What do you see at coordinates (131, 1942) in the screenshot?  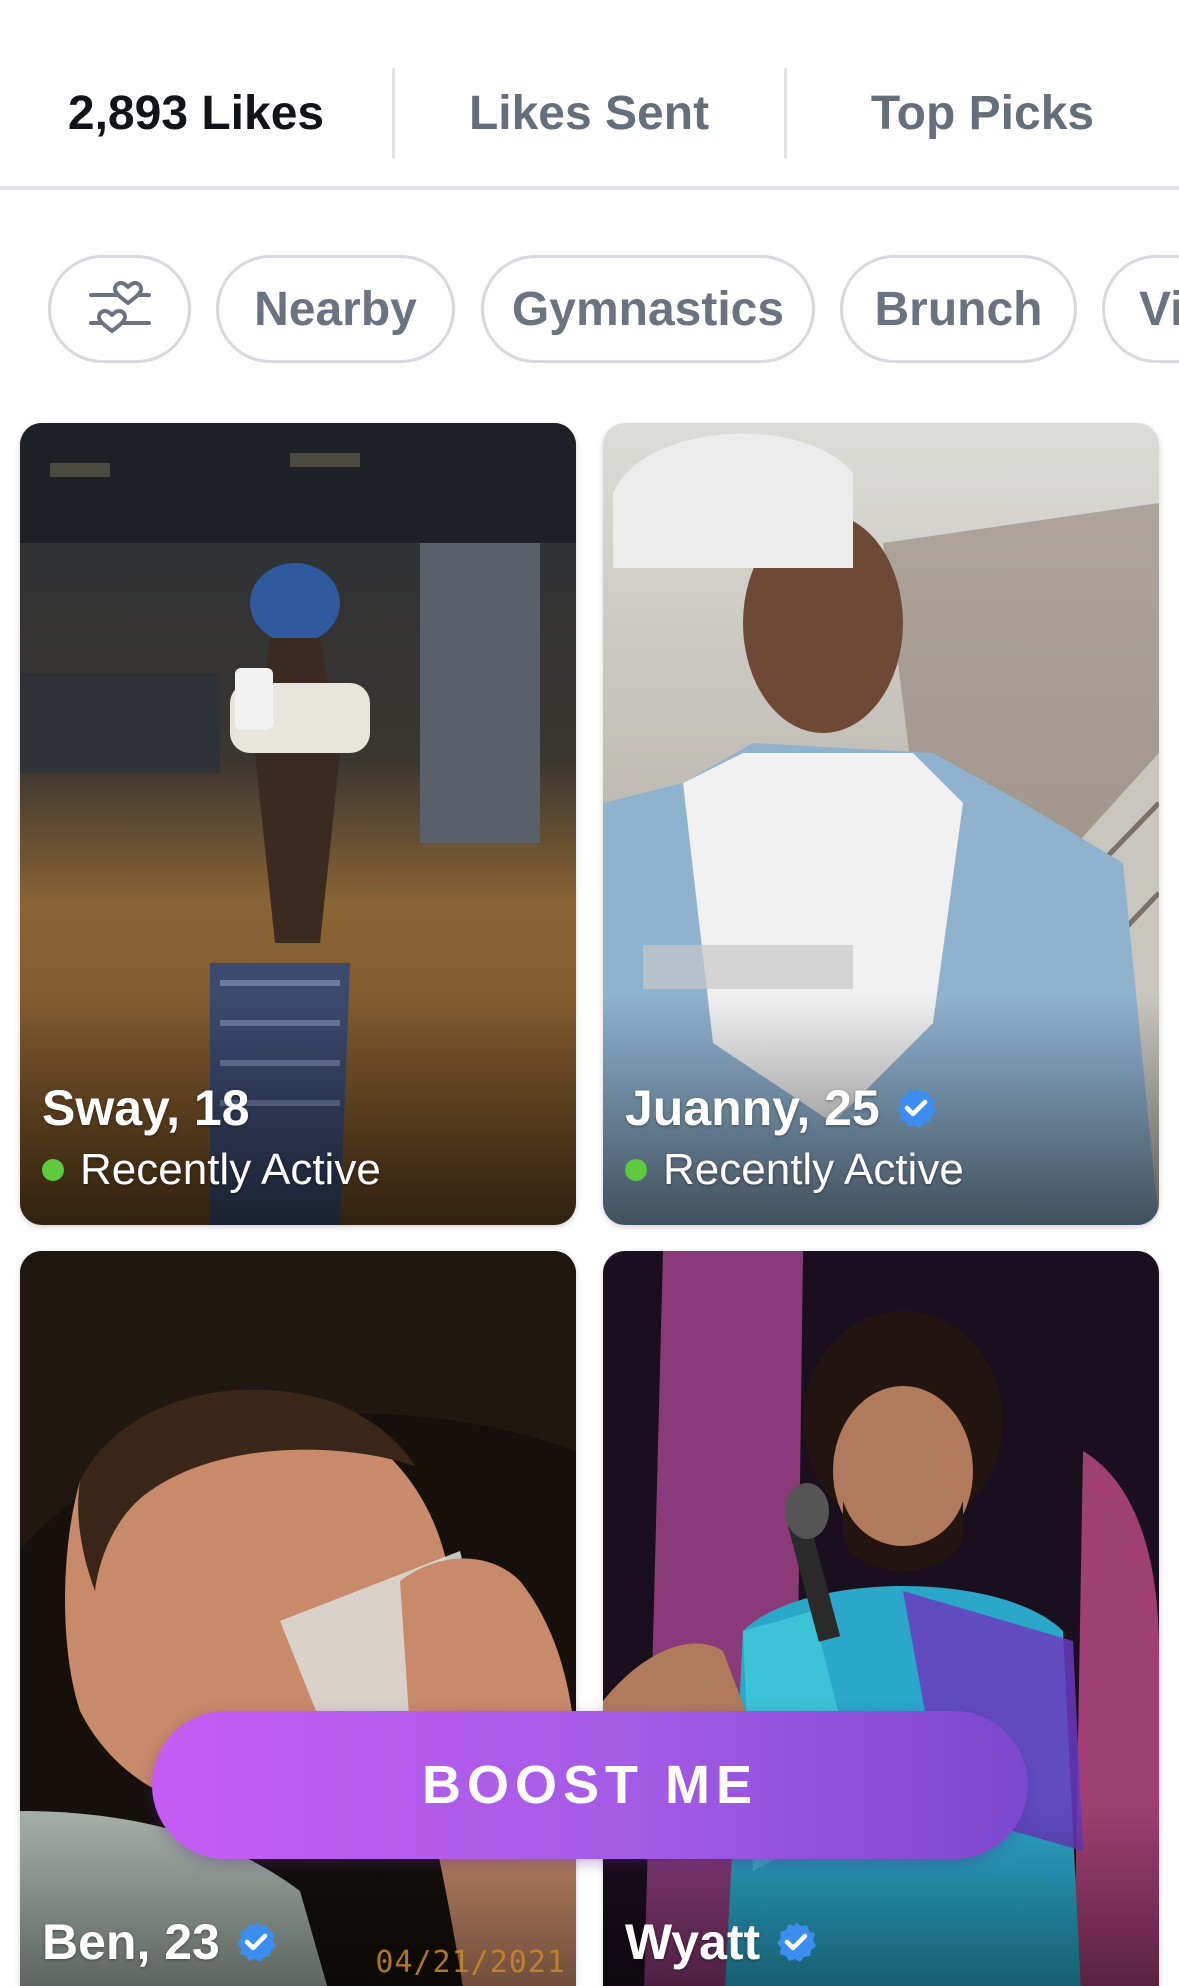 I see `profile-name: Ben, 23` at bounding box center [131, 1942].